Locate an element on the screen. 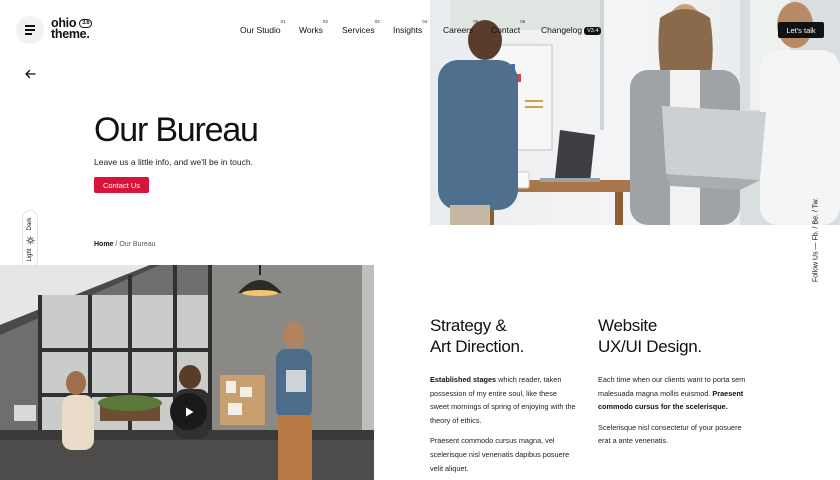  nav-item-works: Works 02 is located at coordinates (313, 27).